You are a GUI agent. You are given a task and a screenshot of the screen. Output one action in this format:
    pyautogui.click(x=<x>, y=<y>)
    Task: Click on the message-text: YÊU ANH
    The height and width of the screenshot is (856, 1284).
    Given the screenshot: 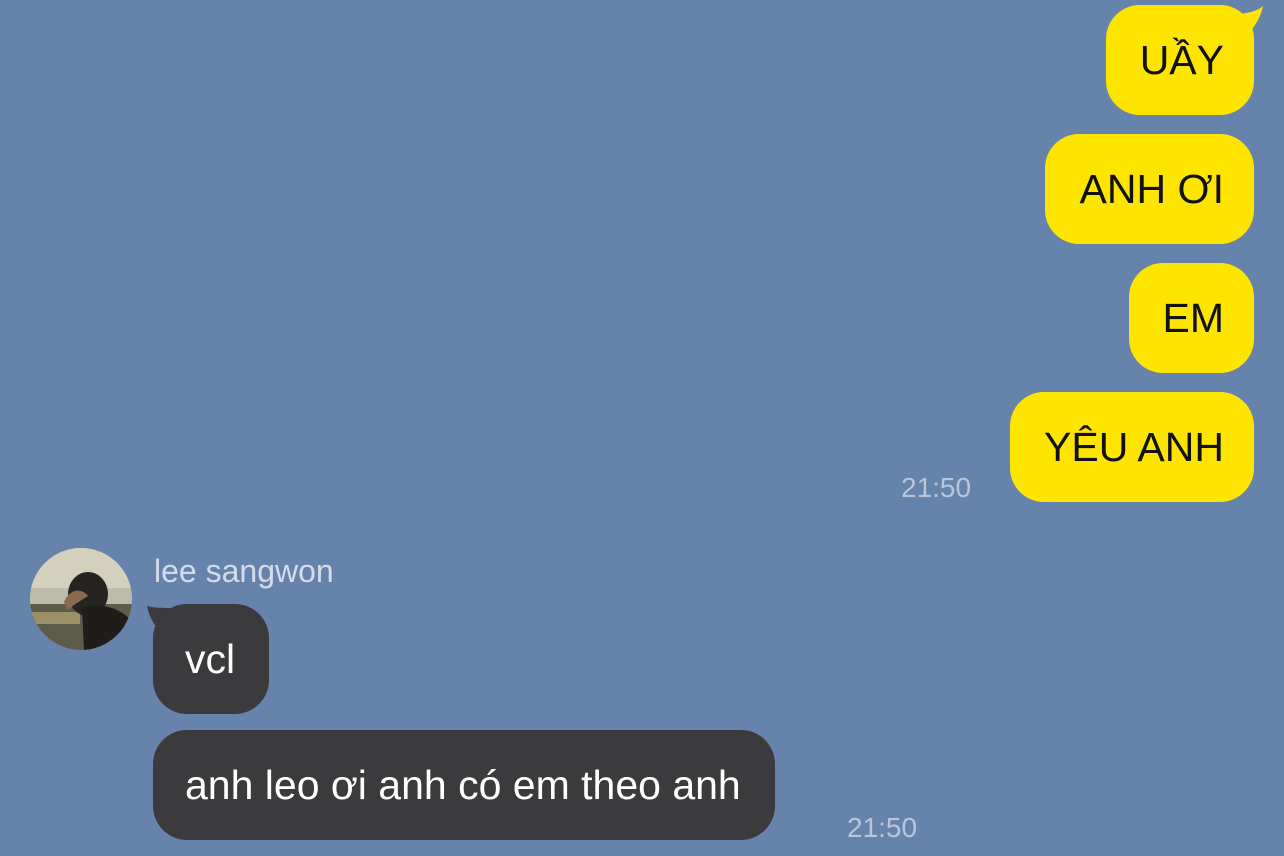 What is the action you would take?
    pyautogui.click(x=1134, y=446)
    